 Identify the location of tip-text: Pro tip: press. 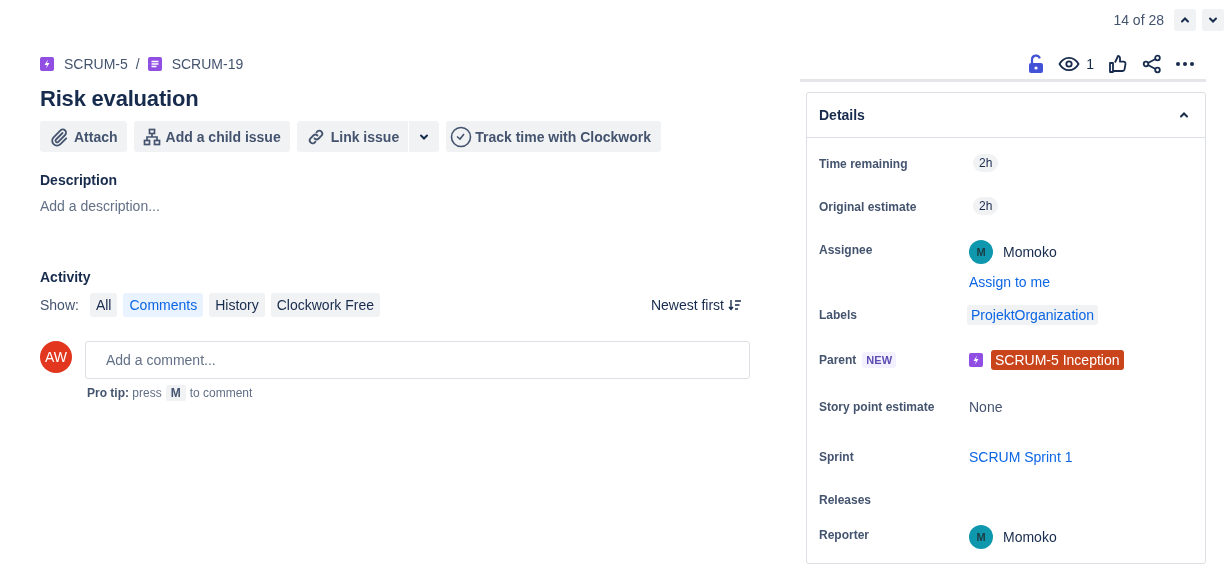
(124, 393).